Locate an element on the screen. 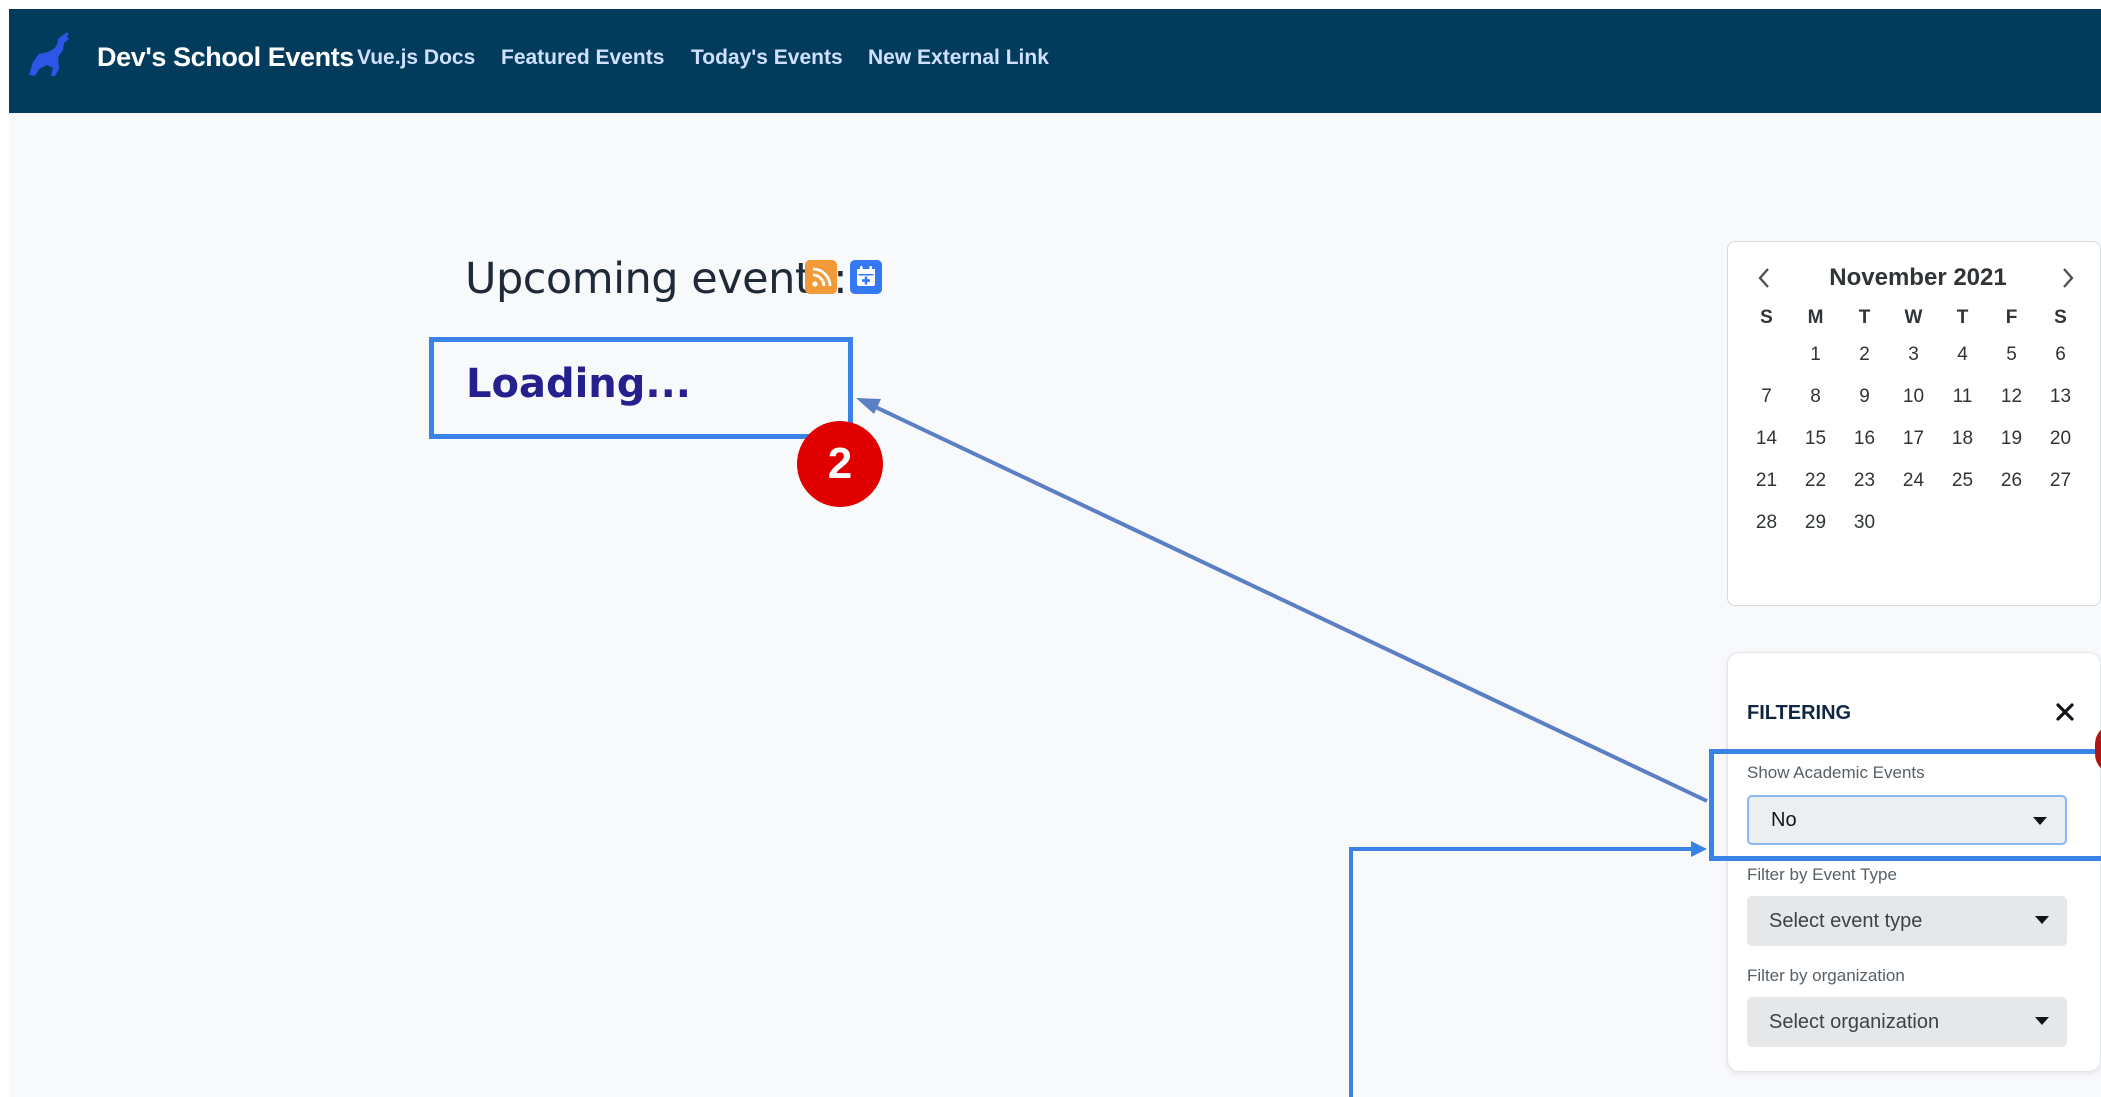 The width and height of the screenshot is (2101, 1097). calendar-day: 13 is located at coordinates (2060, 397).